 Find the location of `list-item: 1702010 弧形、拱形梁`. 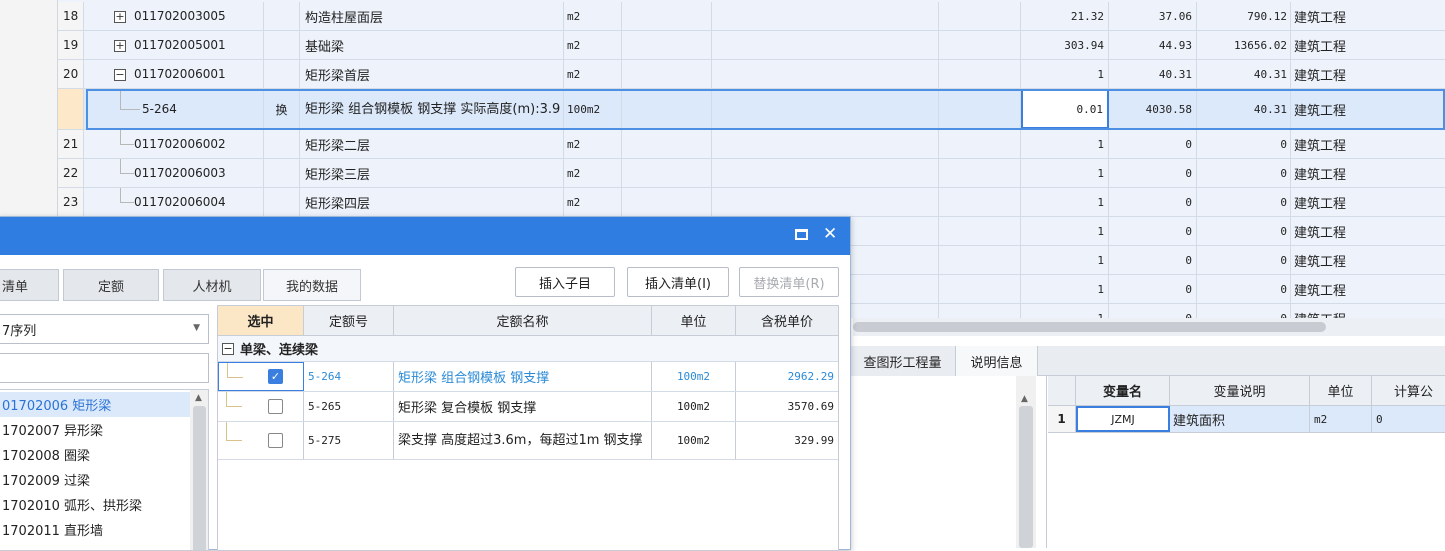

list-item: 1702010 弧形、拱形梁 is located at coordinates (95, 504).